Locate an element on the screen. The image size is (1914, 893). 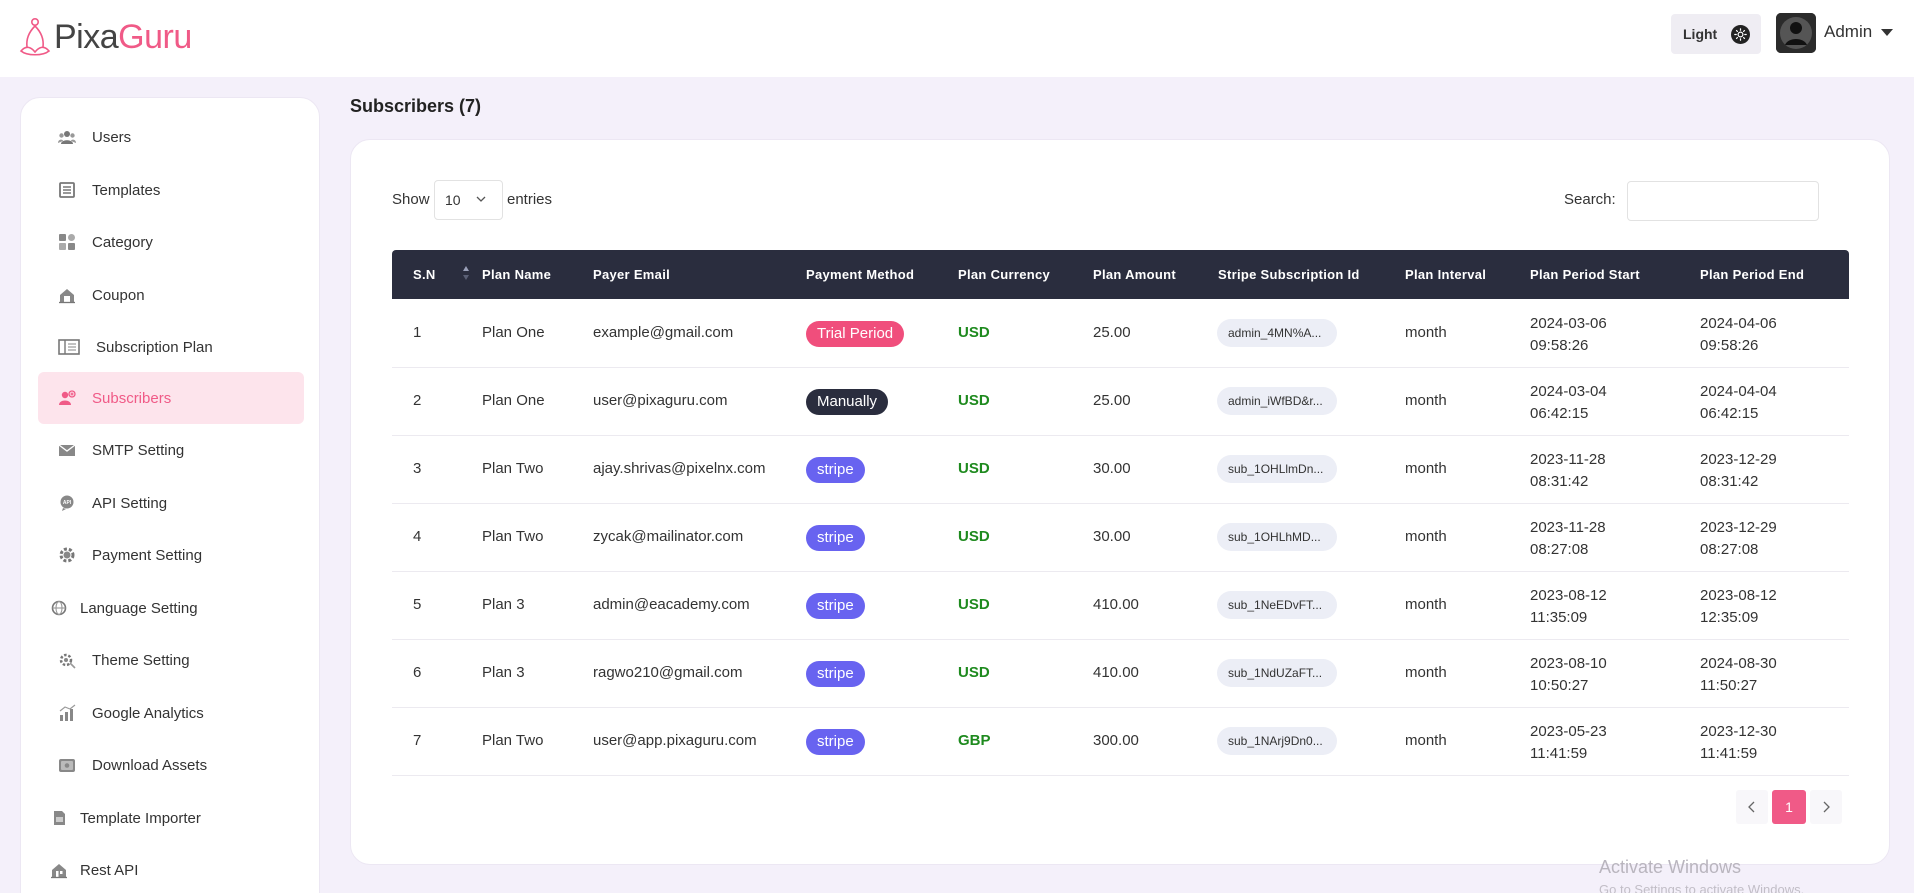
sidebar-item-label: Download Assets is located at coordinates (150, 765).